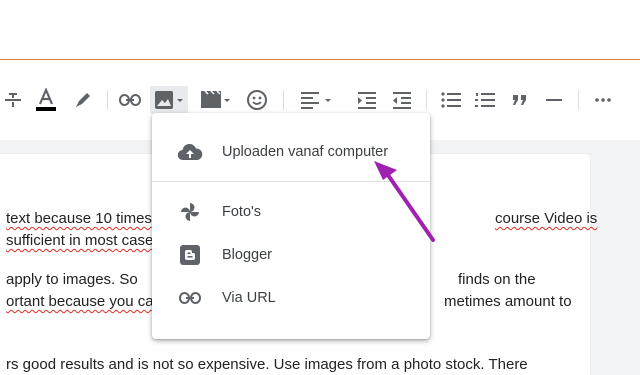  I want to click on strikethrough-icon, so click(13, 100).